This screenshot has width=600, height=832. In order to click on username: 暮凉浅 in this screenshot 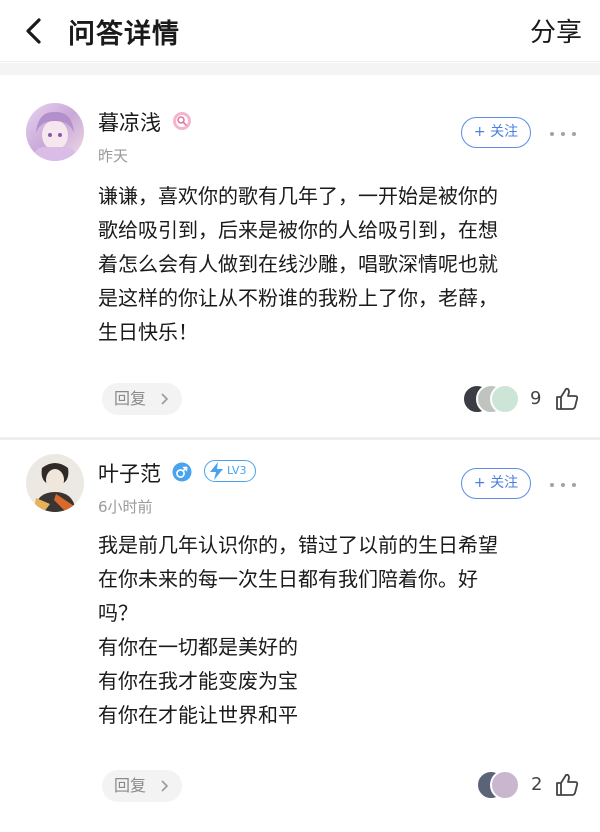, I will do `click(129, 122)`.